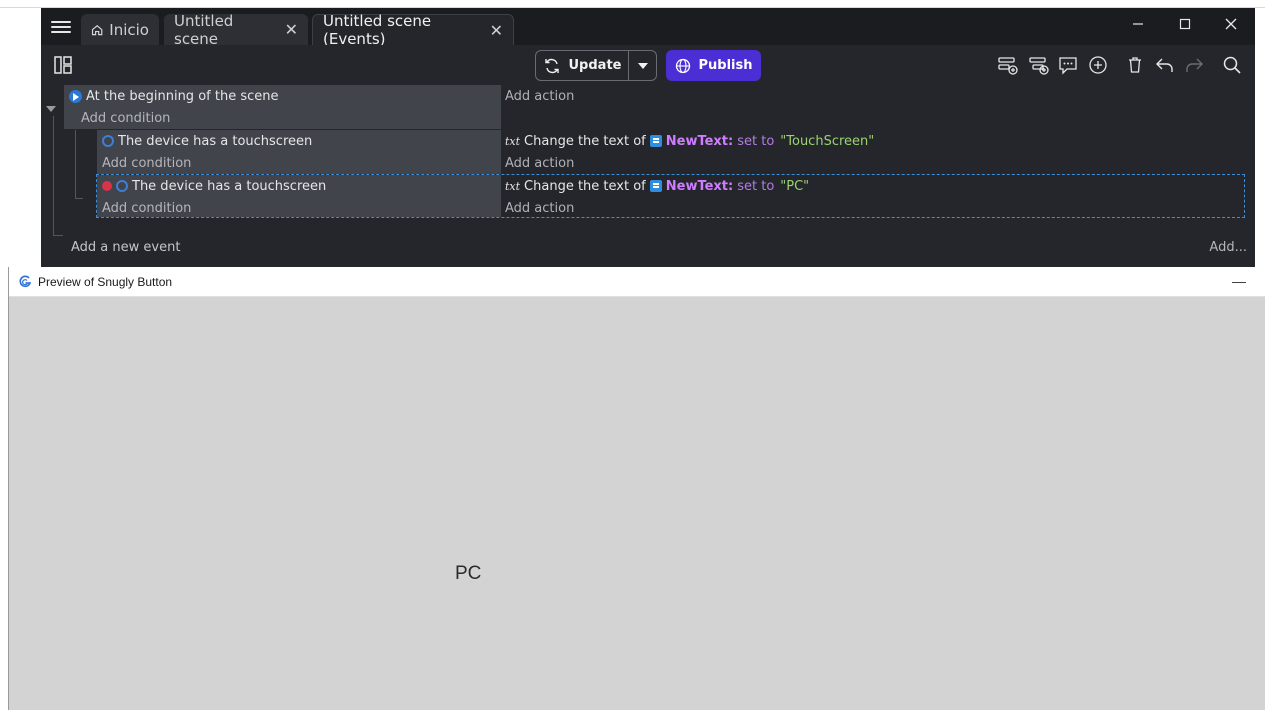  I want to click on condition-row: The device has a touchscreen, so click(299, 141).